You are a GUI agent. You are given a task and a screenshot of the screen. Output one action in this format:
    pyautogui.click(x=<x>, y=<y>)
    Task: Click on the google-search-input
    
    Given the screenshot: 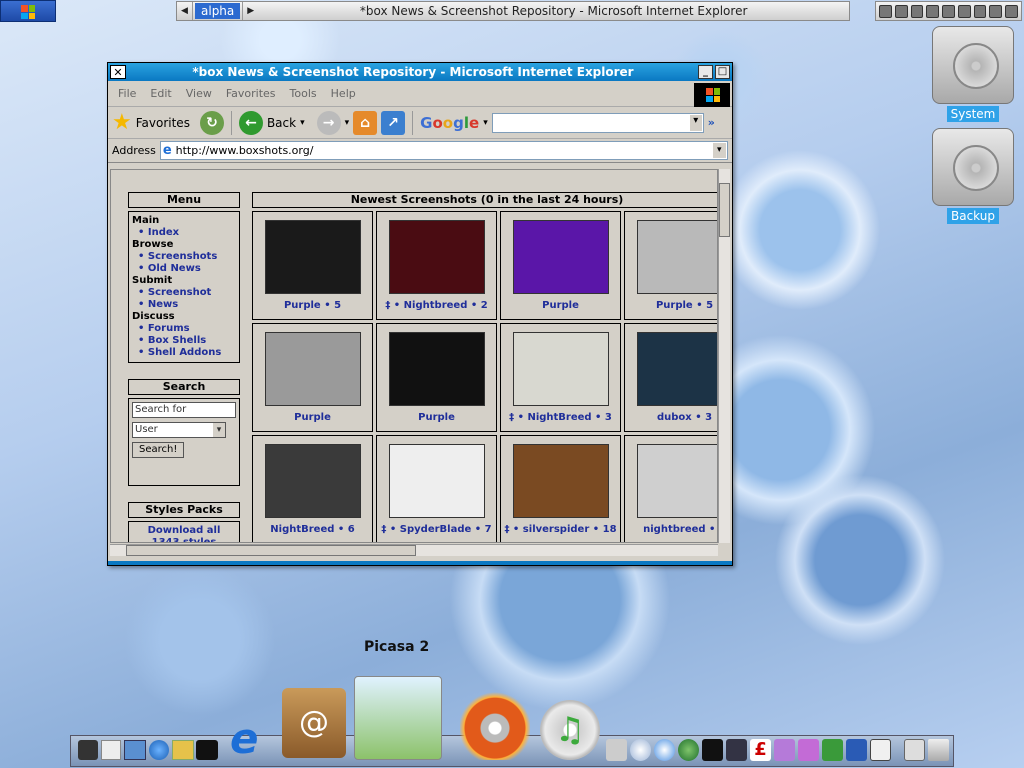 What is the action you would take?
    pyautogui.click(x=597, y=122)
    